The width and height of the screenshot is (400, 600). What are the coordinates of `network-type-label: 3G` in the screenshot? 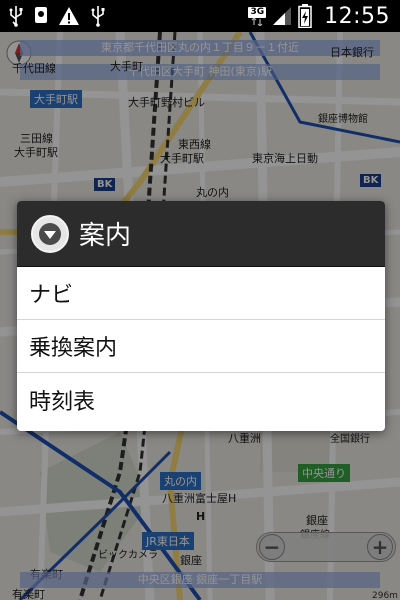 It's located at (257, 12).